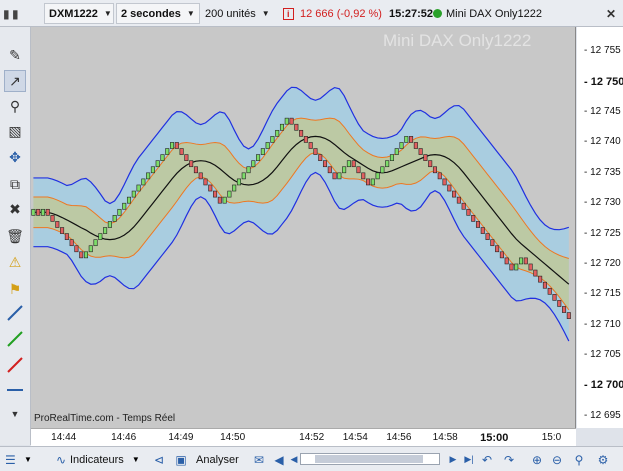  I want to click on price-tick-label: - 12 740, so click(602, 142).